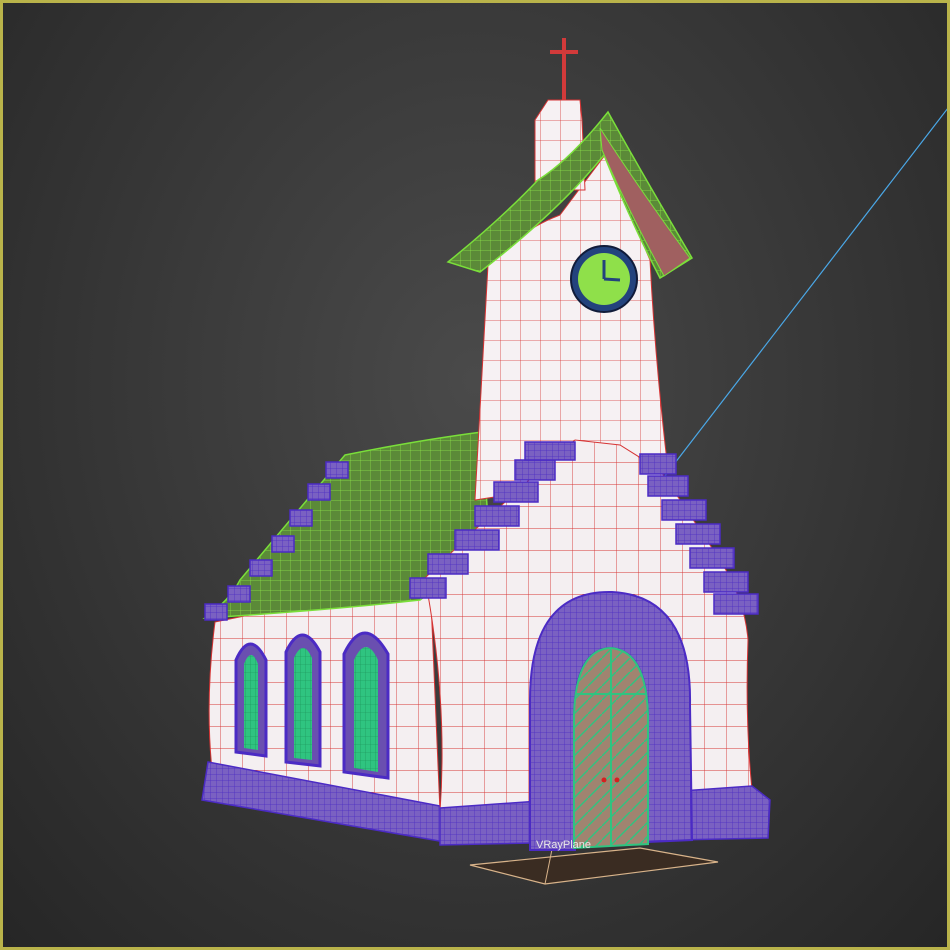  Describe the element at coordinates (604, 780) in the screenshot. I see `door-handle-left-icon` at that location.